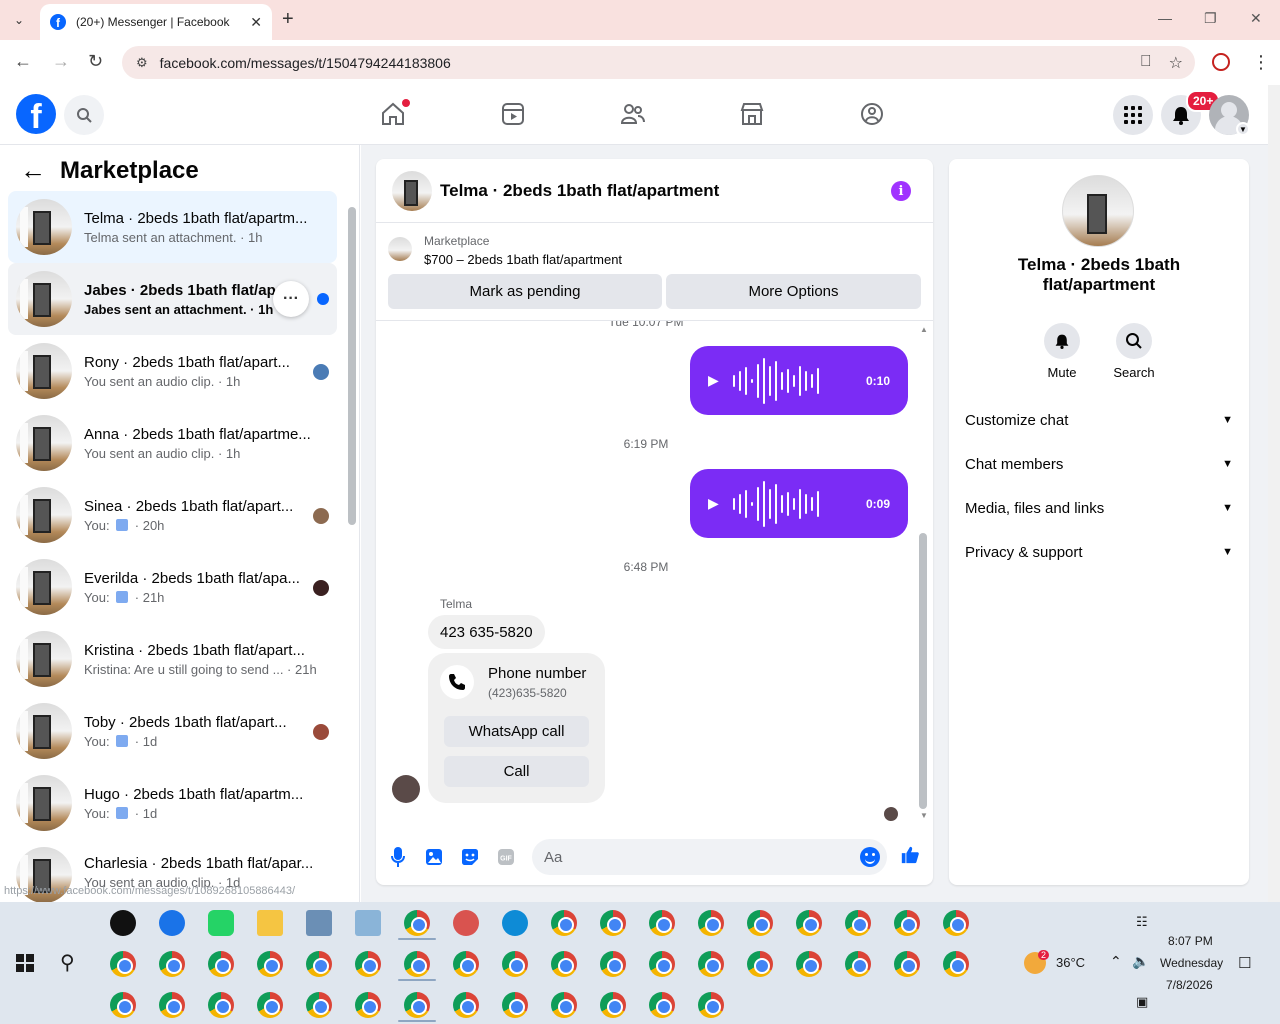 This screenshot has width=1280, height=1024. Describe the element at coordinates (319, 923) in the screenshot. I see `app-icon` at that location.